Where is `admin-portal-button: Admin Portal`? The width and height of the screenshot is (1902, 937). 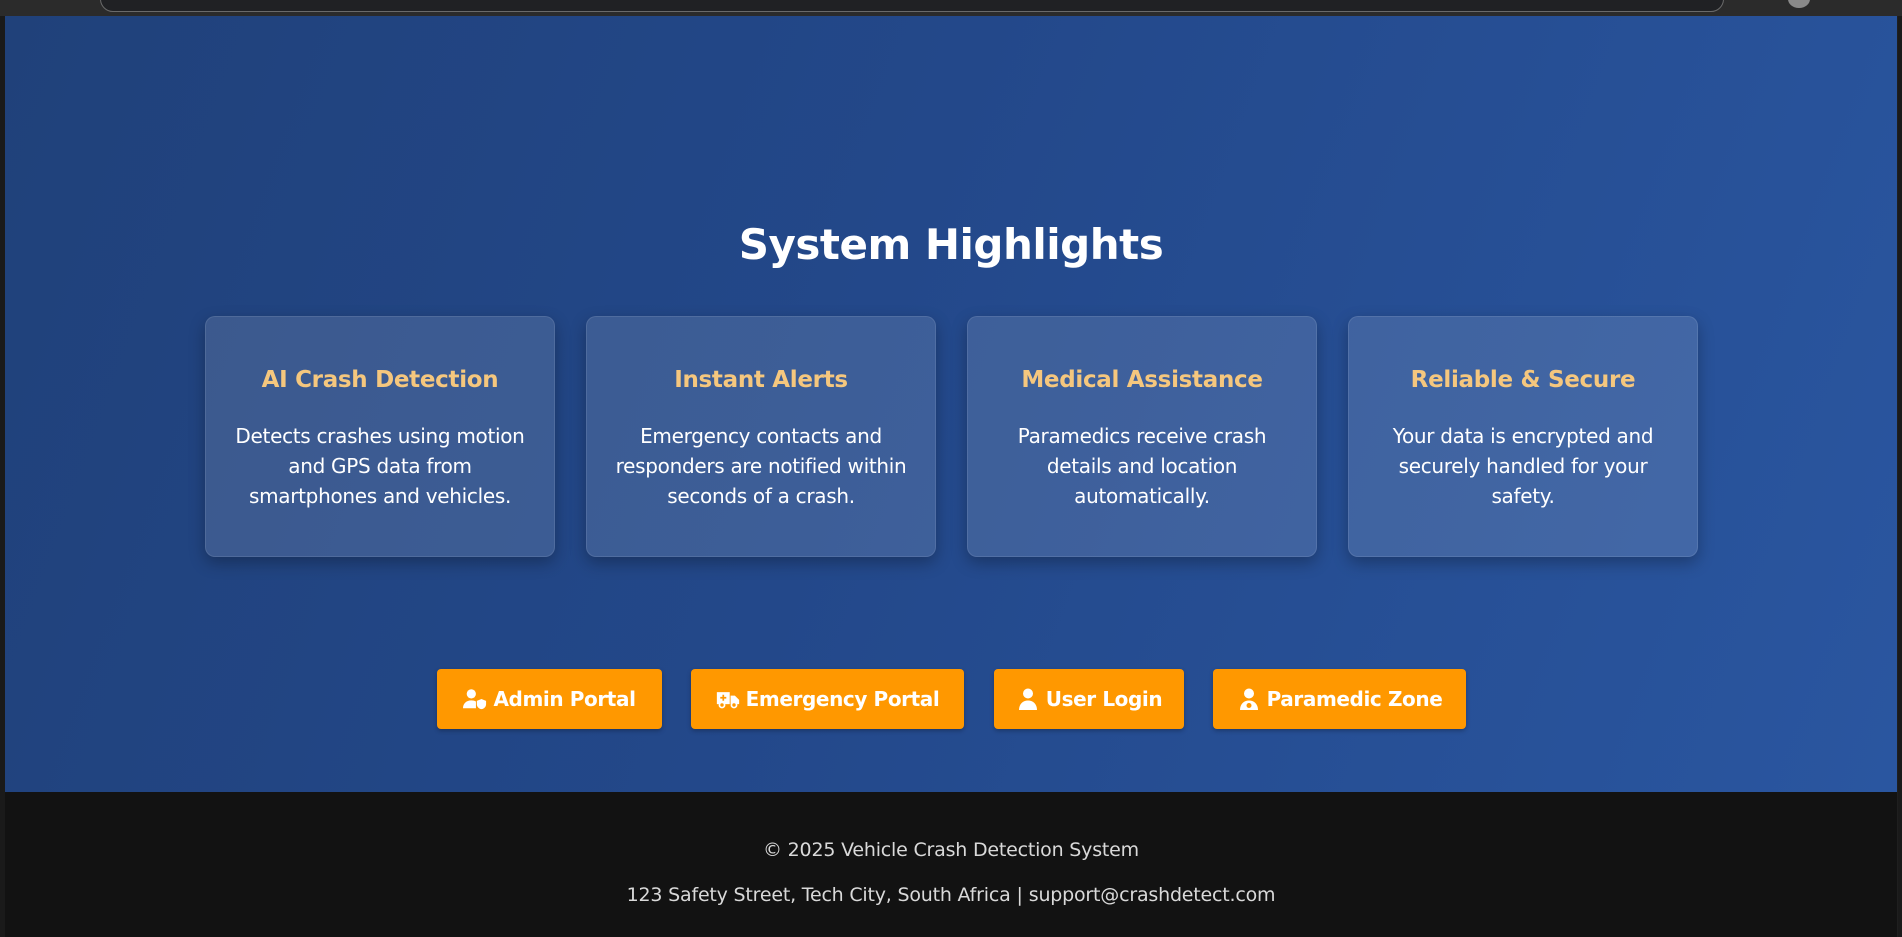
admin-portal-button: Admin Portal is located at coordinates (549, 699).